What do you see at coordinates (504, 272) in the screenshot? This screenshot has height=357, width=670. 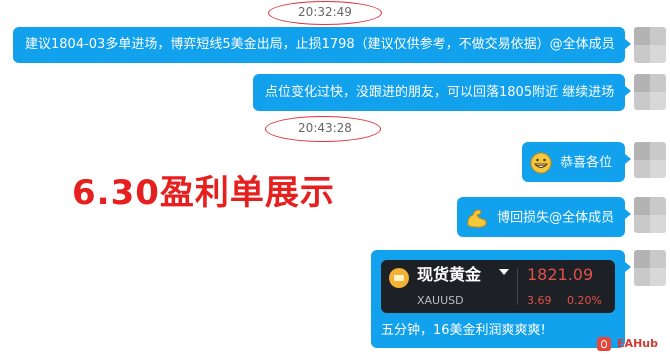 I see `chevron-down-icon` at bounding box center [504, 272].